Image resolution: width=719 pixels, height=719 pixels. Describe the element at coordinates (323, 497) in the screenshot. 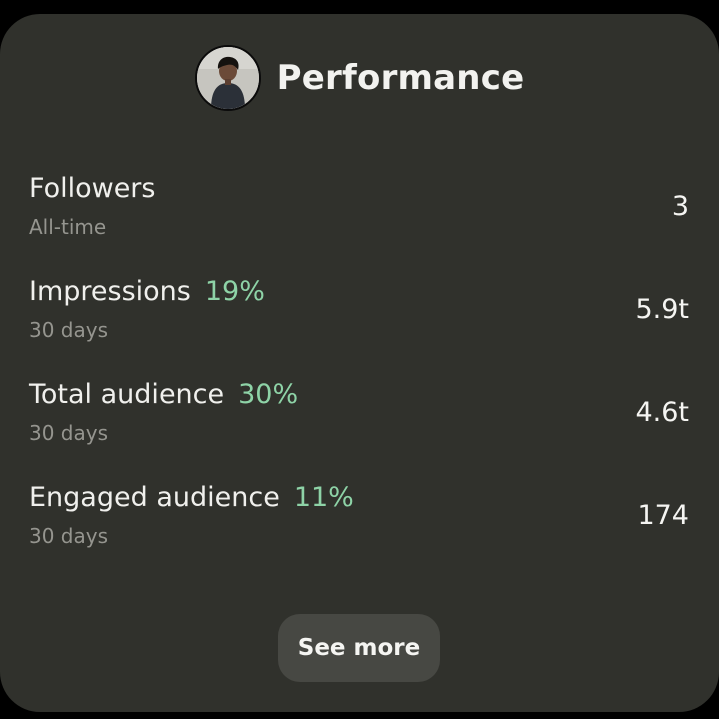

I see `metric-change: 11%` at that location.